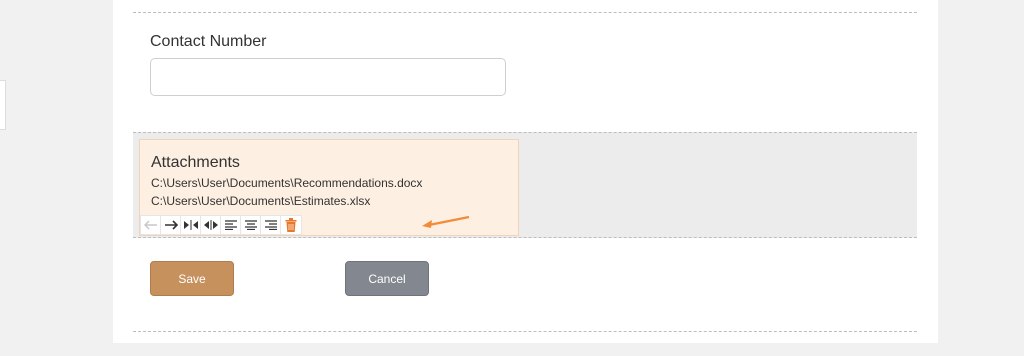  What do you see at coordinates (251, 225) in the screenshot?
I see `align-center-icon` at bounding box center [251, 225].